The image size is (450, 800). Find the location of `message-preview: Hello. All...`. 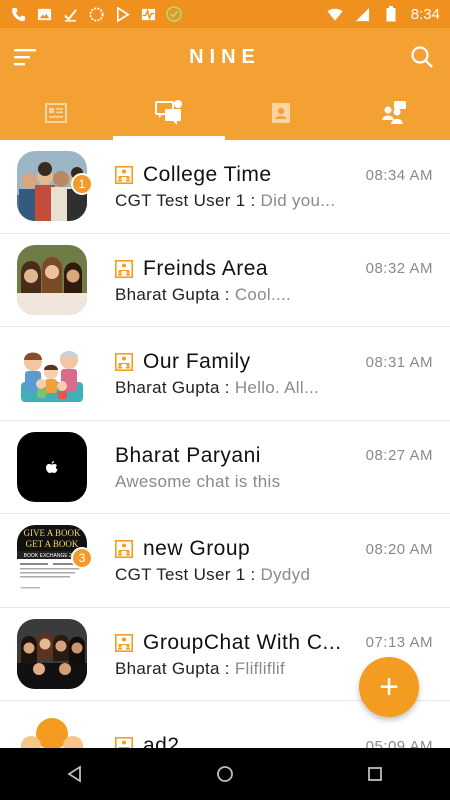

message-preview: Hello. All... is located at coordinates (277, 388).